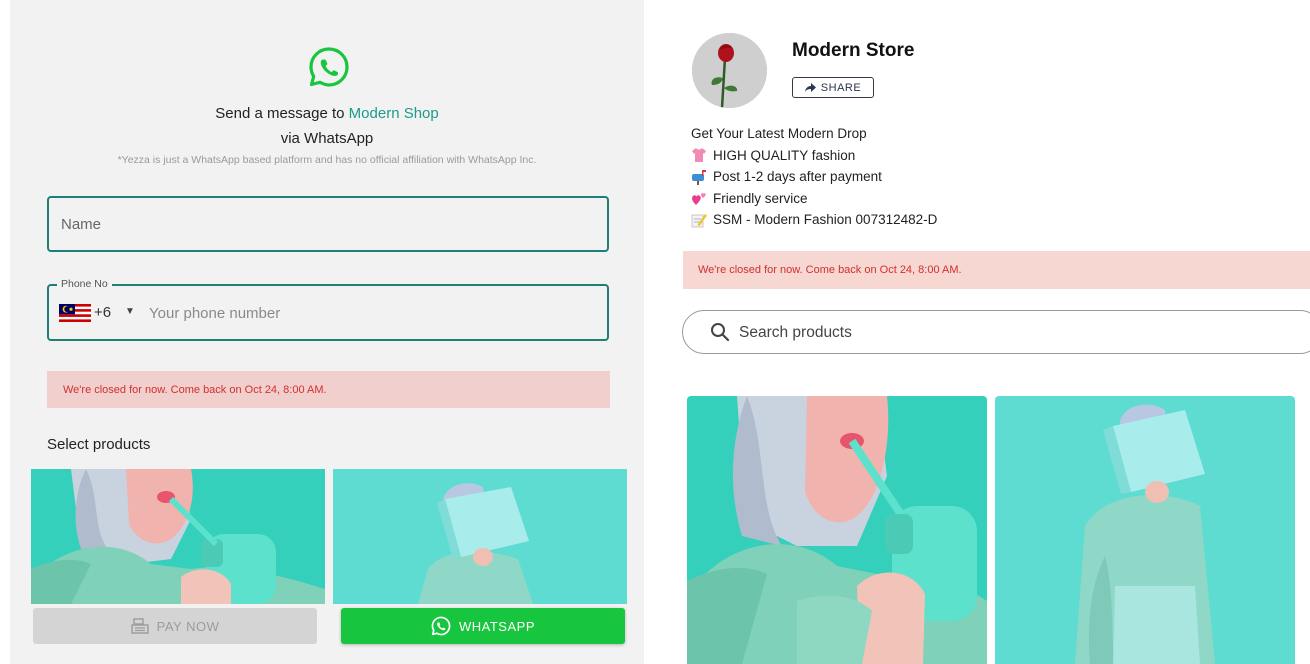  What do you see at coordinates (327, 138) in the screenshot?
I see `via-whatsapp-text: via WhatsApp` at bounding box center [327, 138].